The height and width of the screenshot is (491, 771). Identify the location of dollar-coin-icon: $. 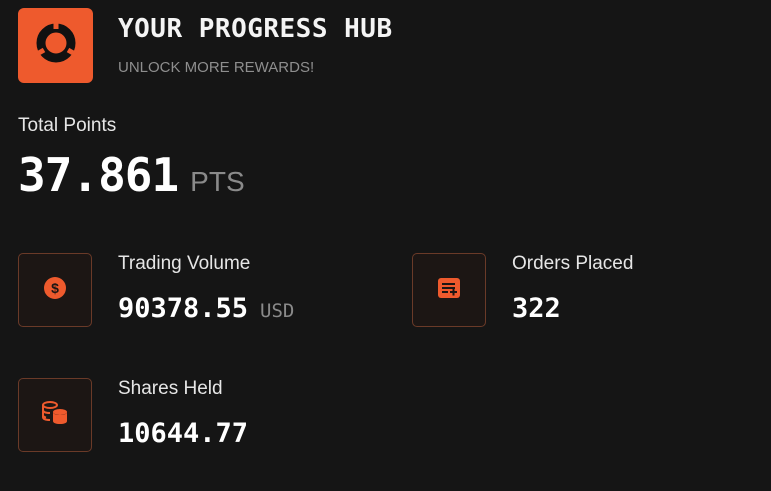
(55, 290).